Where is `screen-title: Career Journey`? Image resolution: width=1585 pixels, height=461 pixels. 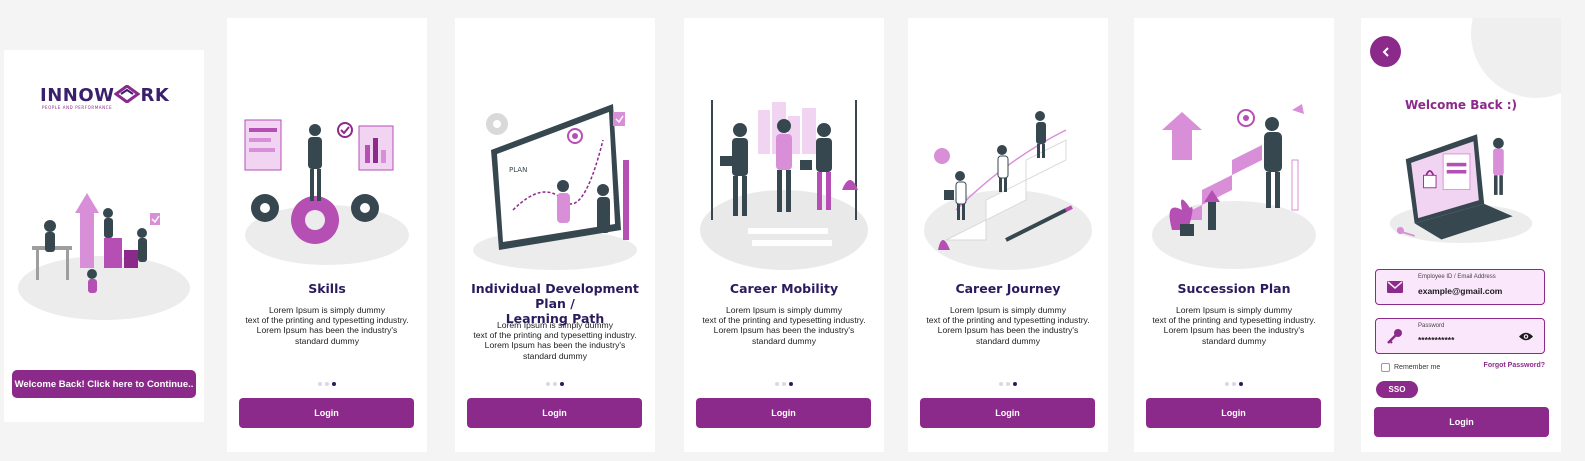
screen-title: Career Journey is located at coordinates (1008, 288).